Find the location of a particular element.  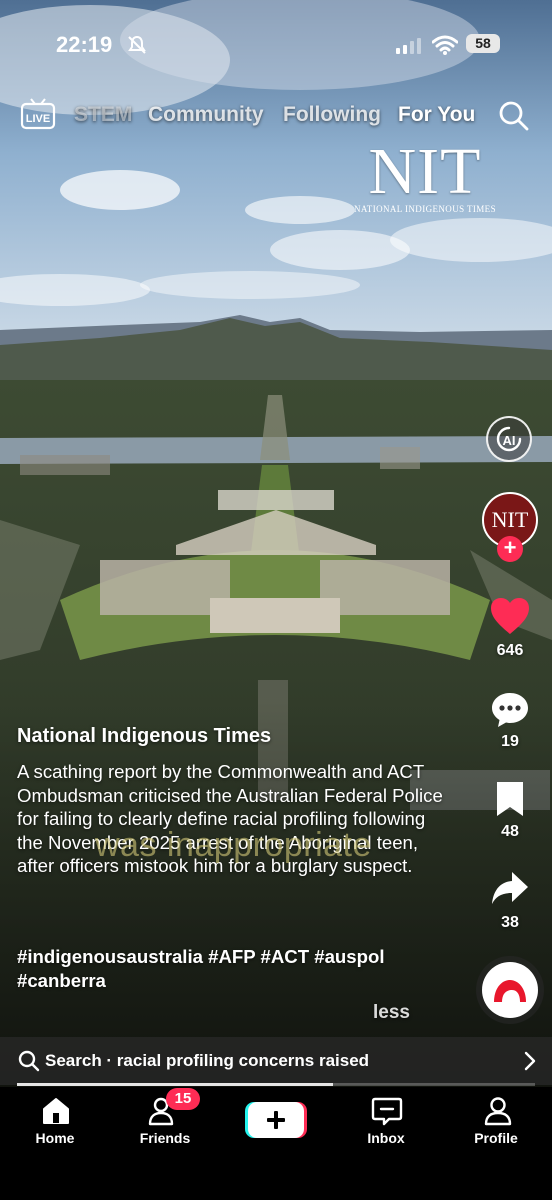

bell-off-icon is located at coordinates (137, 44).